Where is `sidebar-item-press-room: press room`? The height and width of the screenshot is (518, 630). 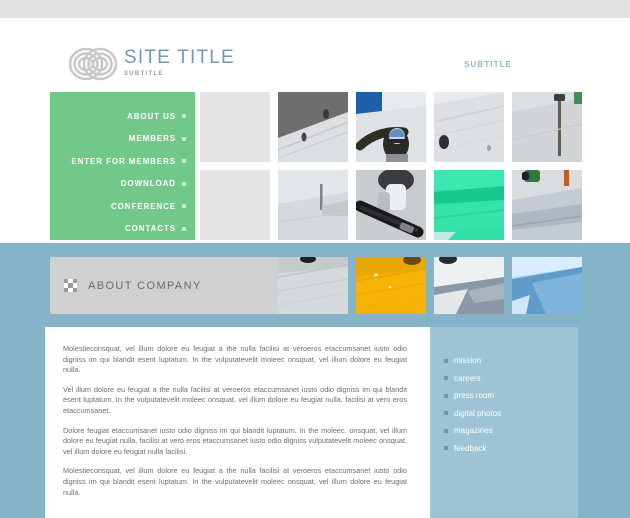
sidebar-item-press-room: press room is located at coordinates (511, 396).